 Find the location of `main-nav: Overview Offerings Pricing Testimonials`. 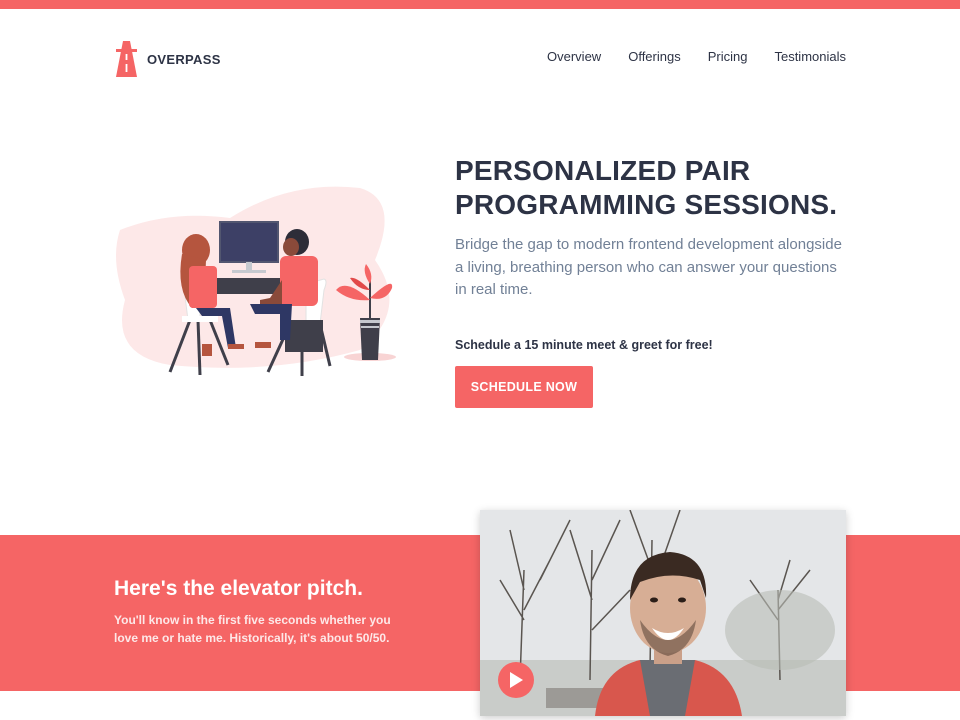

main-nav: Overview Offerings Pricing Testimonials is located at coordinates (696, 56).